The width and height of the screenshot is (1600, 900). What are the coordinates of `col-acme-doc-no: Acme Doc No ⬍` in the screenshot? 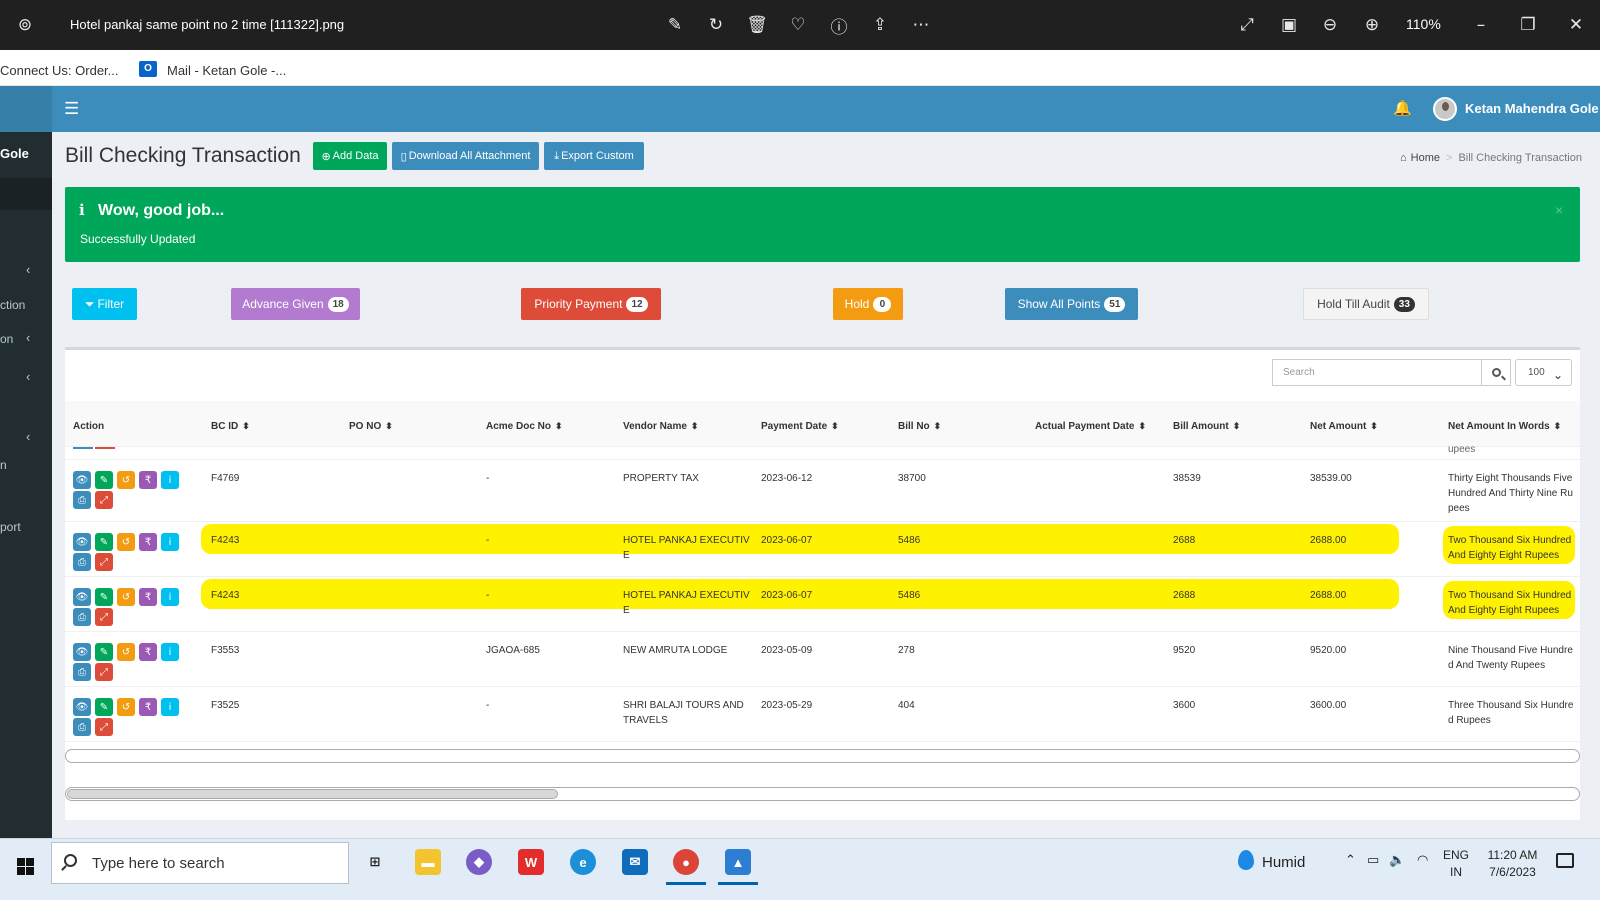 It's located at (524, 426).